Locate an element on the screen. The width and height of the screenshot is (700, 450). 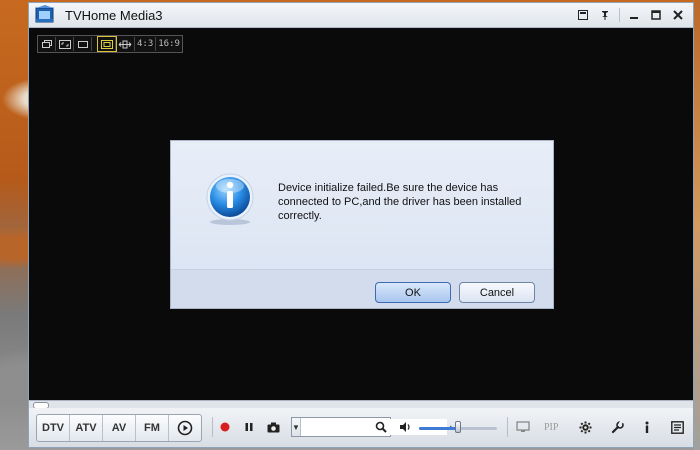
fullscreen-icon is located at coordinates (65, 44).